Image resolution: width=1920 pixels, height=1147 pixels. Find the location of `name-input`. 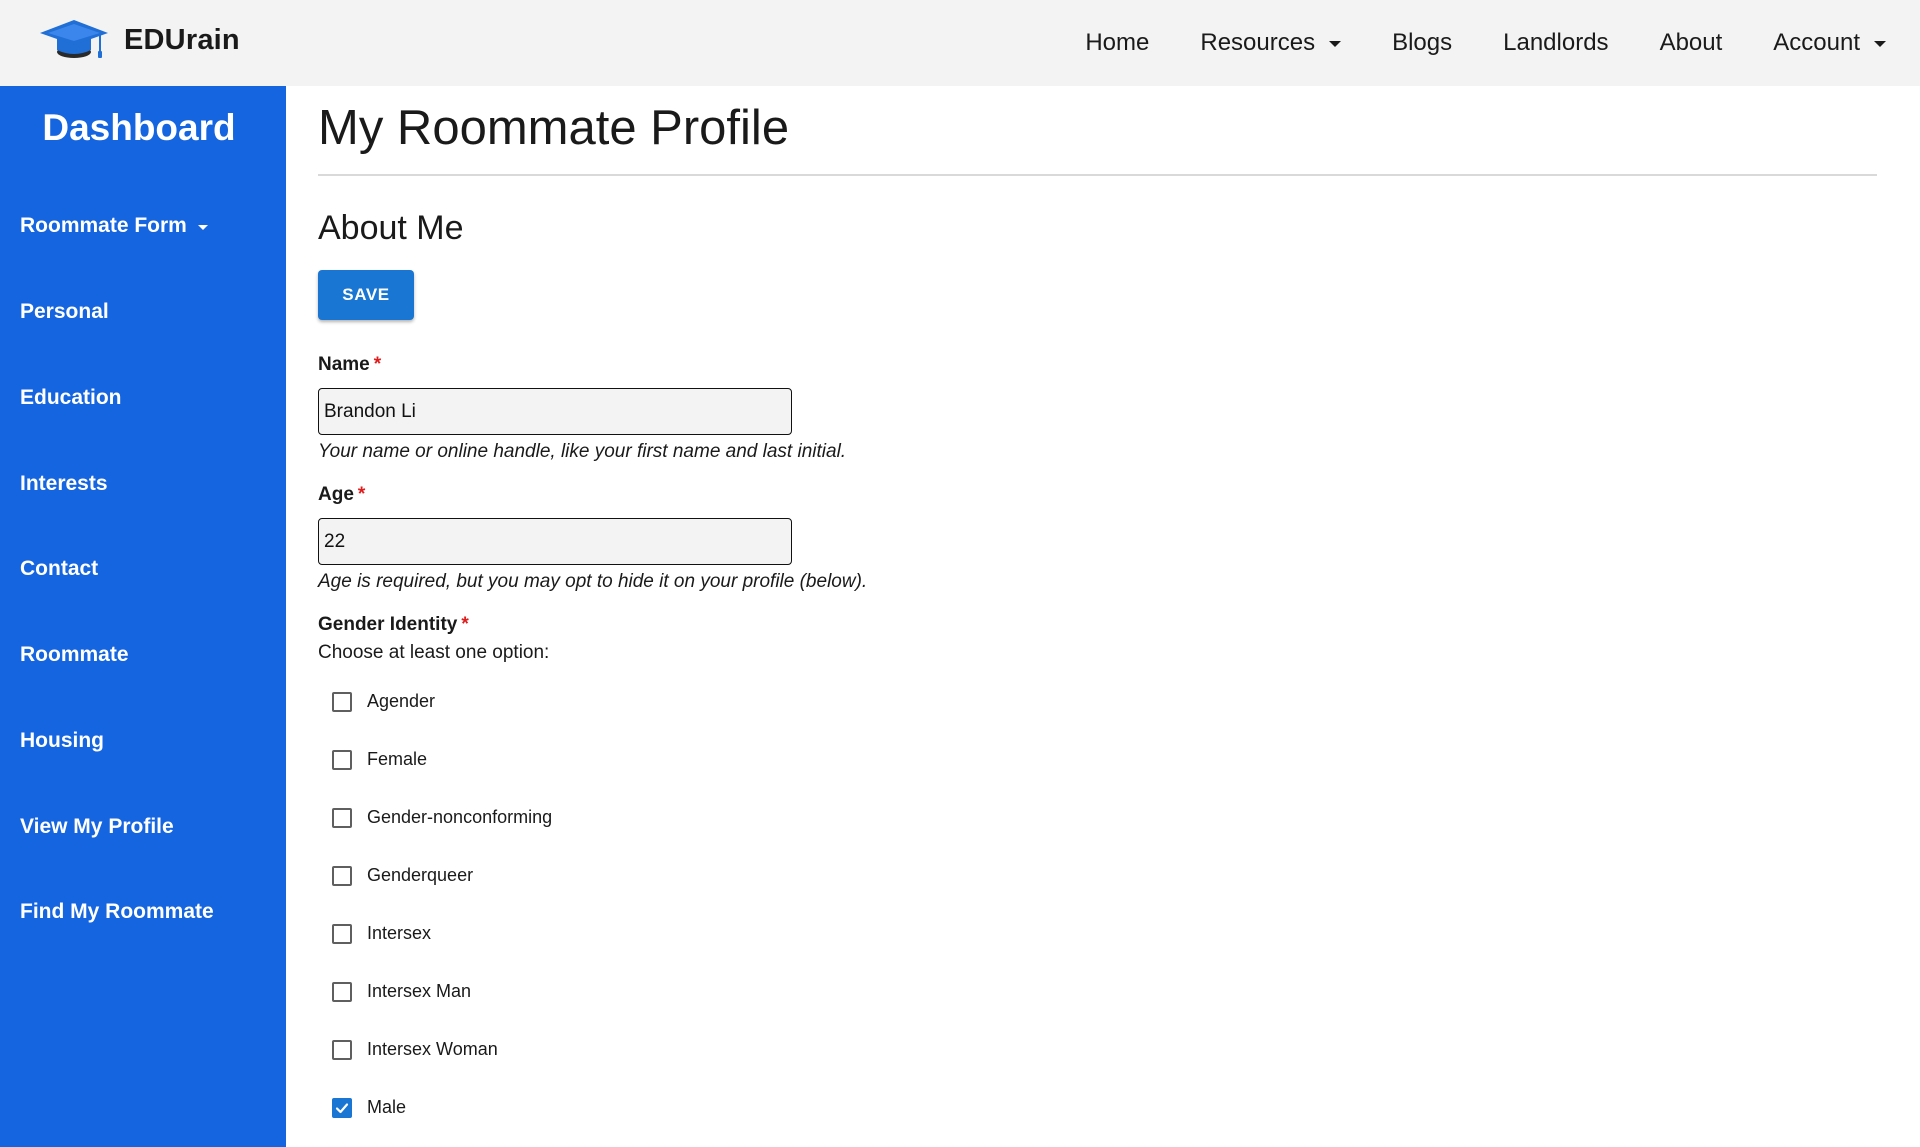

name-input is located at coordinates (555, 411).